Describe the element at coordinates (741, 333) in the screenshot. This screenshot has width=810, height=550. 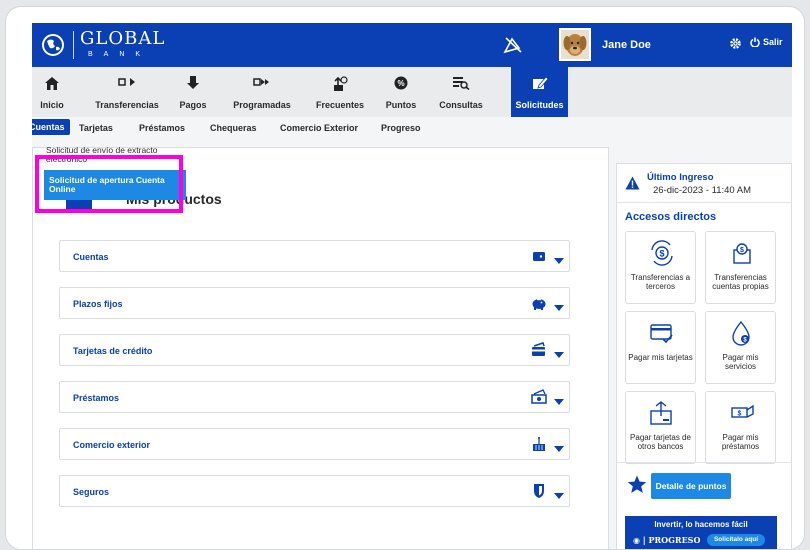
I see `water-drop-icon: $` at that location.